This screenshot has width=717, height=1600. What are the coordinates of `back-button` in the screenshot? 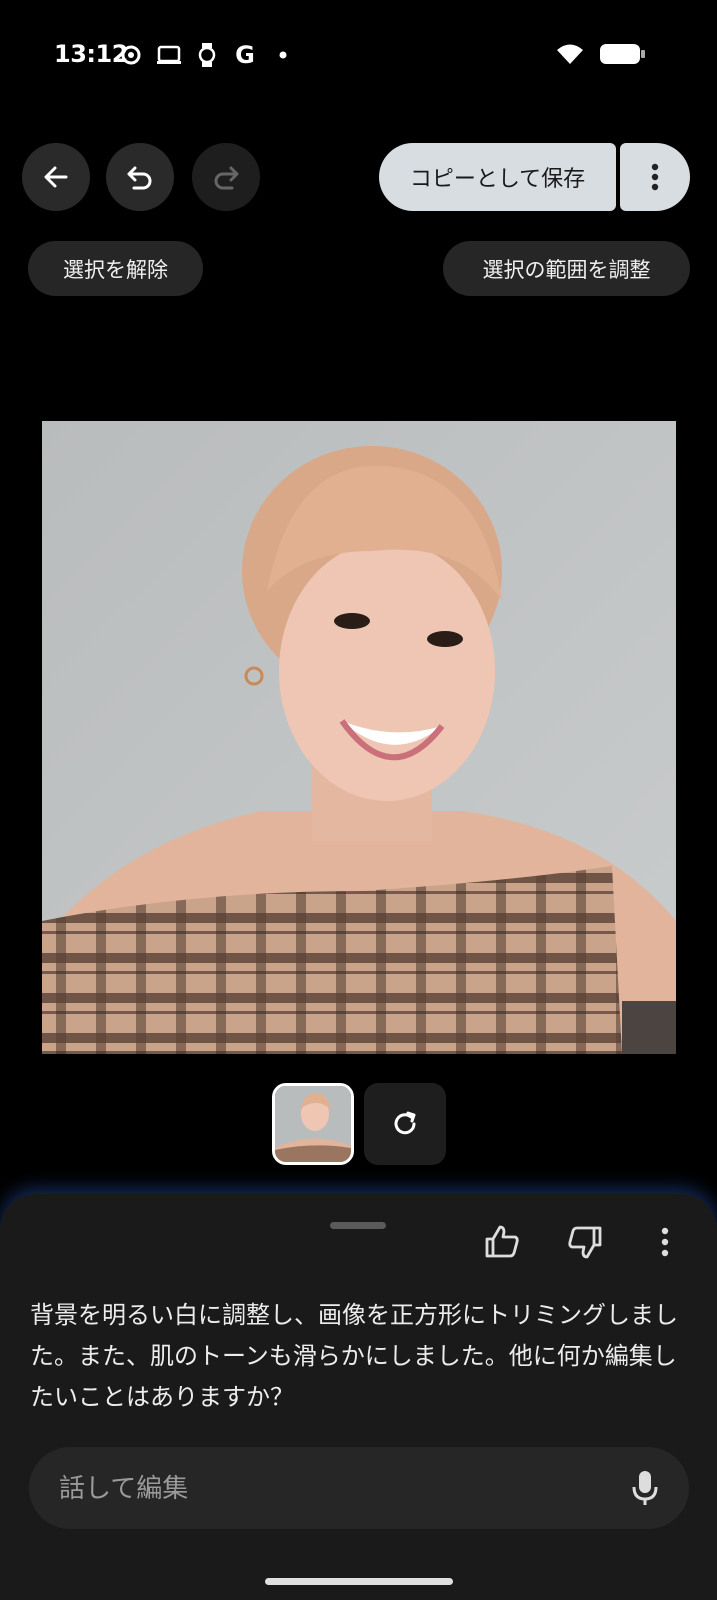 It's located at (56, 177).